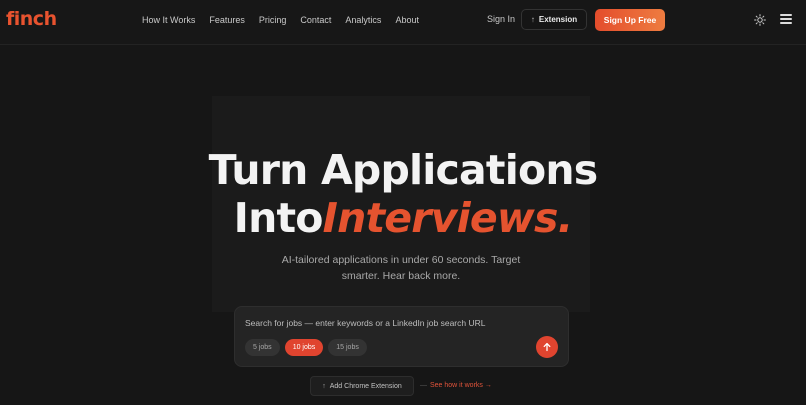 This screenshot has height=405, width=806. What do you see at coordinates (448, 218) in the screenshot?
I see `hero-title-accent: Interviews.` at bounding box center [448, 218].